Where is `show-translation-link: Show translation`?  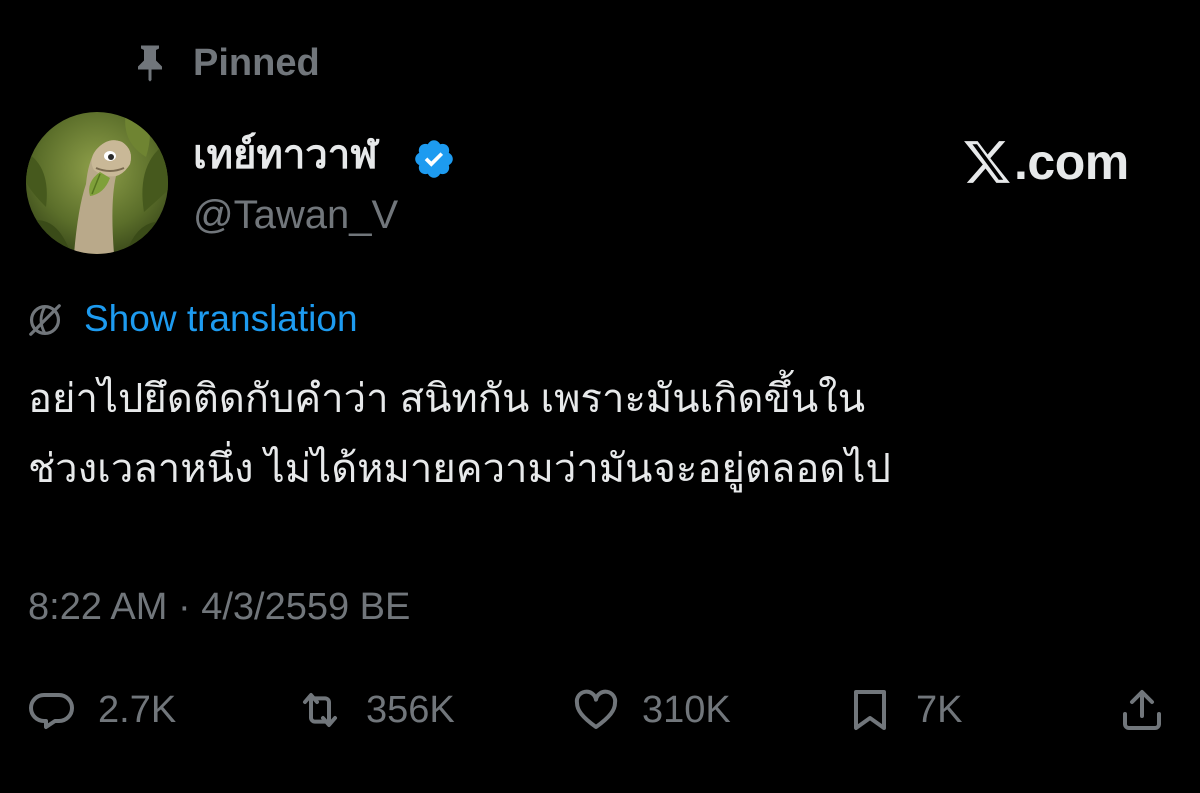
show-translation-link: Show translation is located at coordinates (221, 319).